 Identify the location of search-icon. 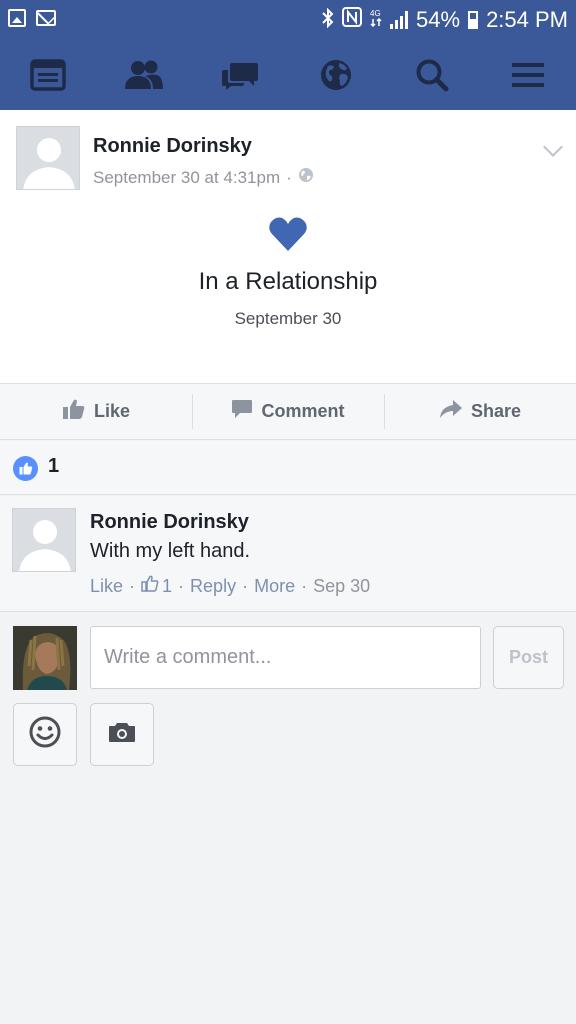
(432, 75).